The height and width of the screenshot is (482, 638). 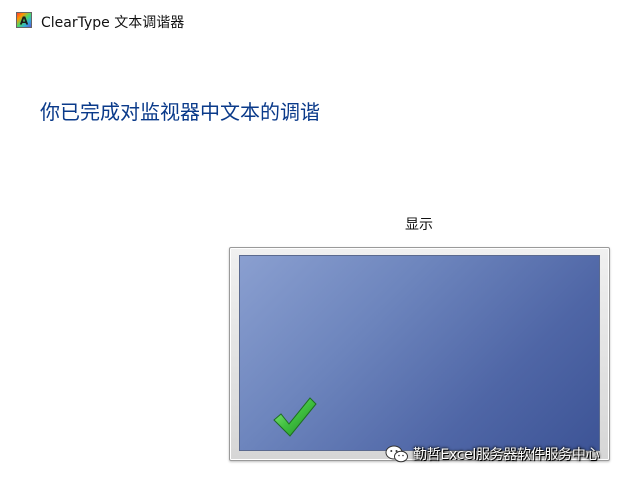 I want to click on watermark: 勤哲Excel服务器软件服务中心, so click(x=492, y=454).